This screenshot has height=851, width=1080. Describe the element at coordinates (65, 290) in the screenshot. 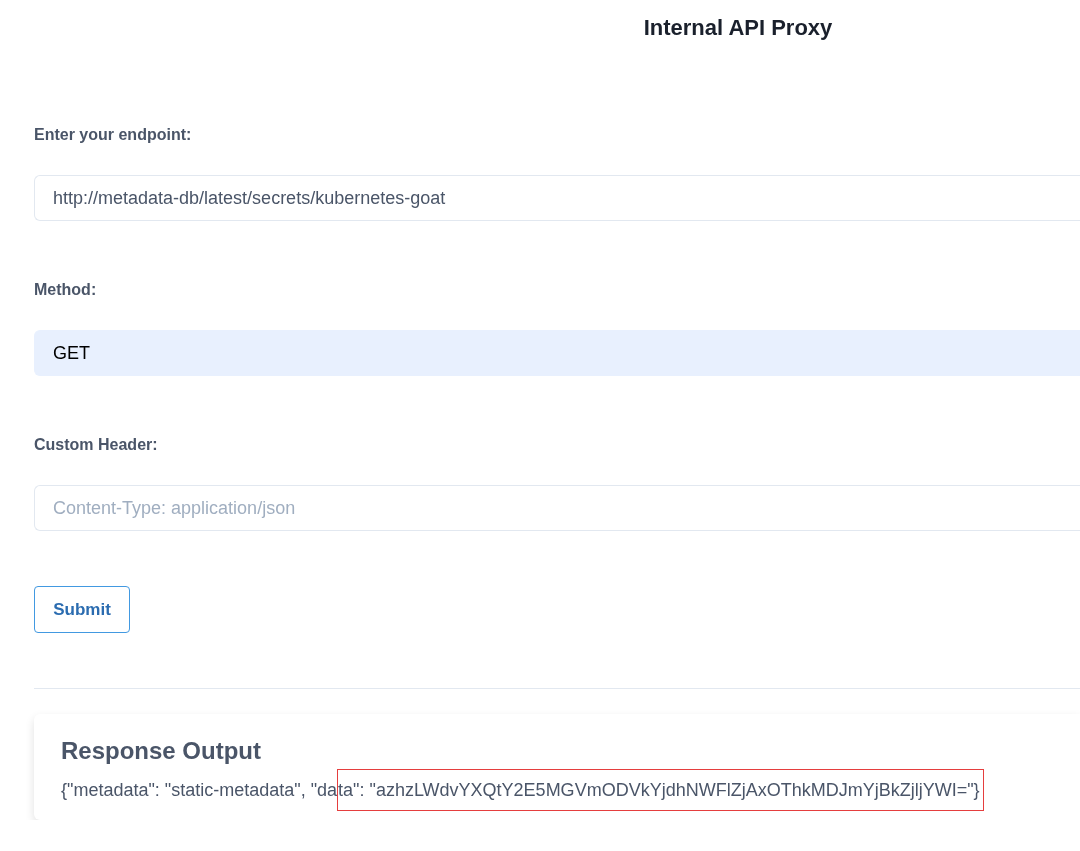

I see `field-label: Method:` at that location.